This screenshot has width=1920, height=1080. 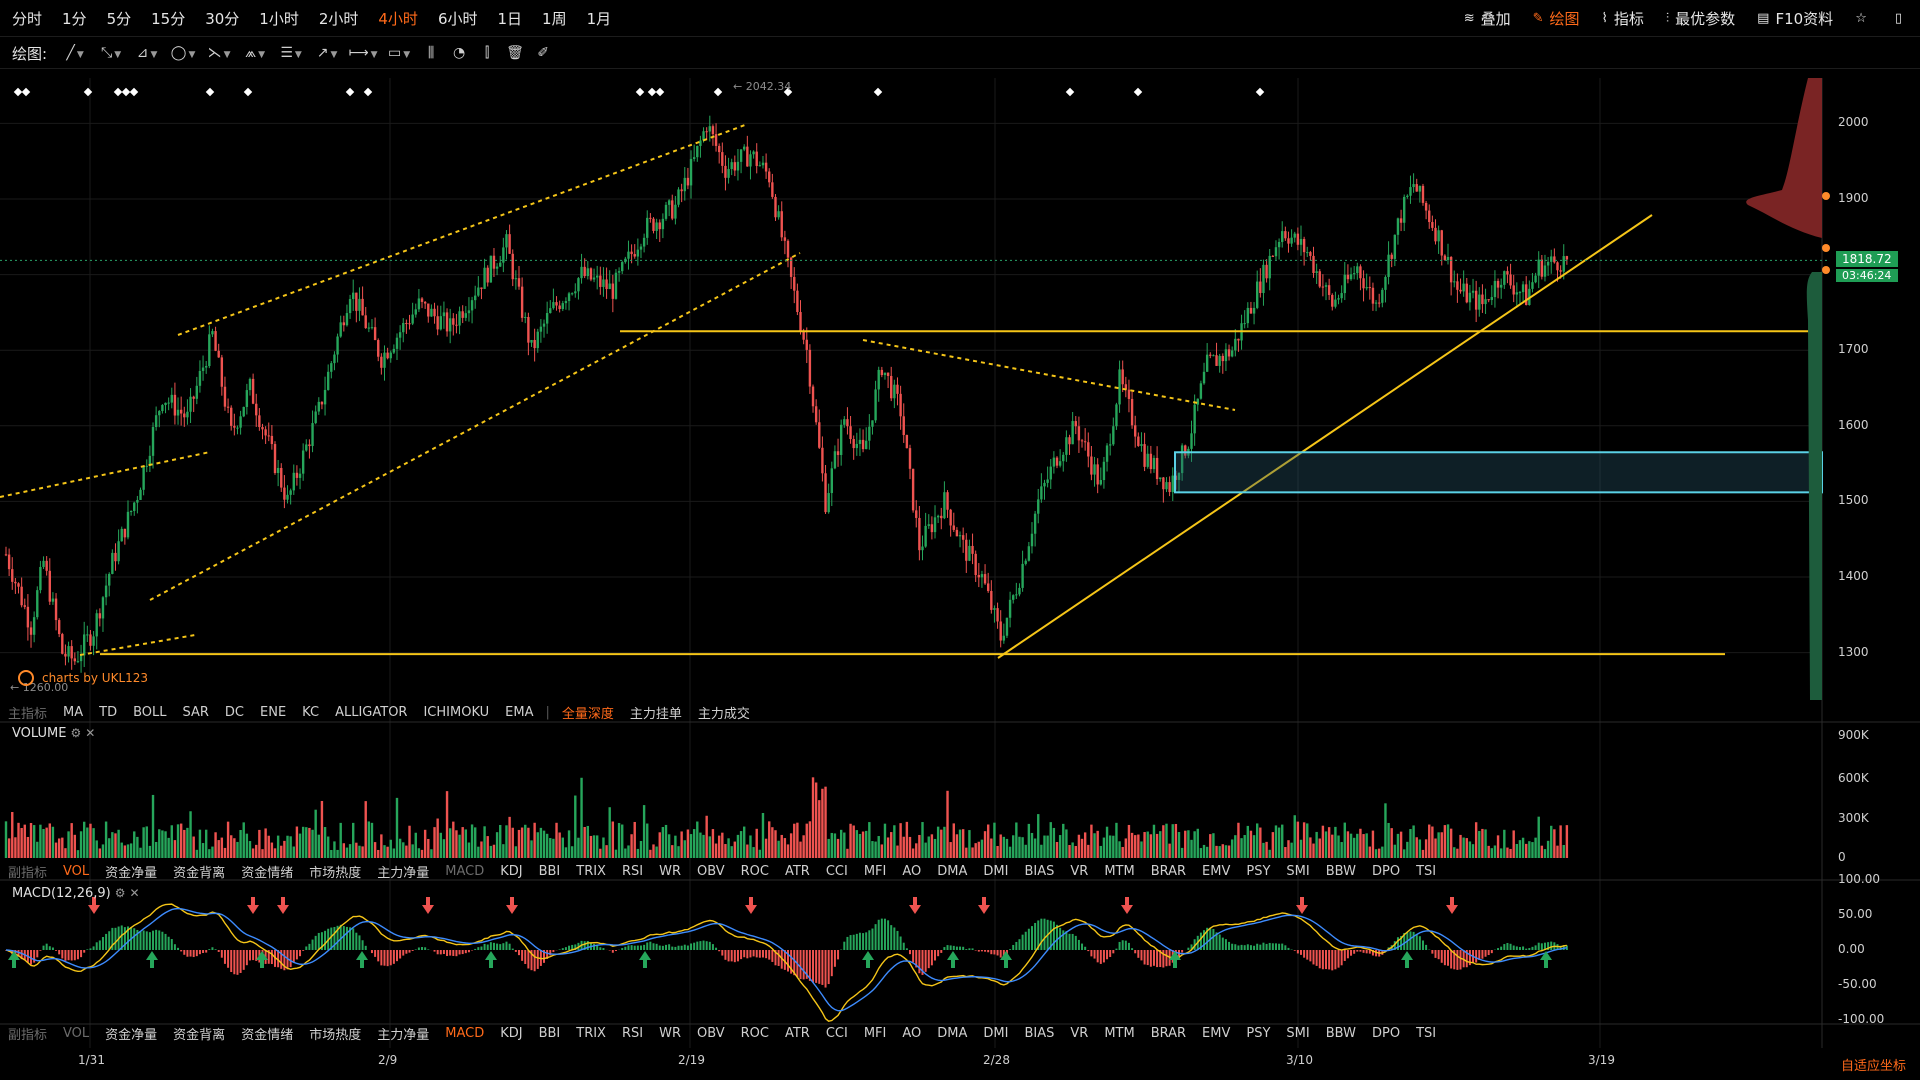 What do you see at coordinates (168, 18) in the screenshot?
I see `timeframe-3: 15分` at bounding box center [168, 18].